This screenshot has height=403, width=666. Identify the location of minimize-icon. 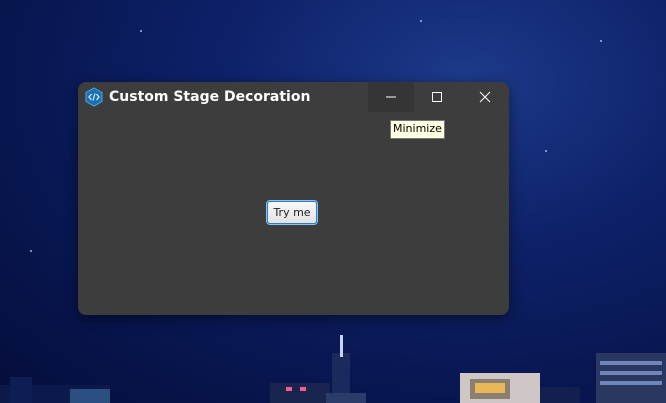
(391, 97).